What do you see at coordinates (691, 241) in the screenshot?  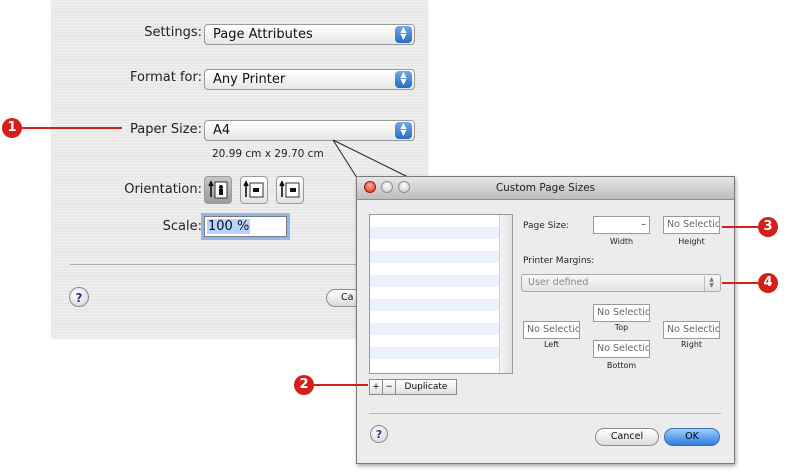 I see `height-label: Height` at bounding box center [691, 241].